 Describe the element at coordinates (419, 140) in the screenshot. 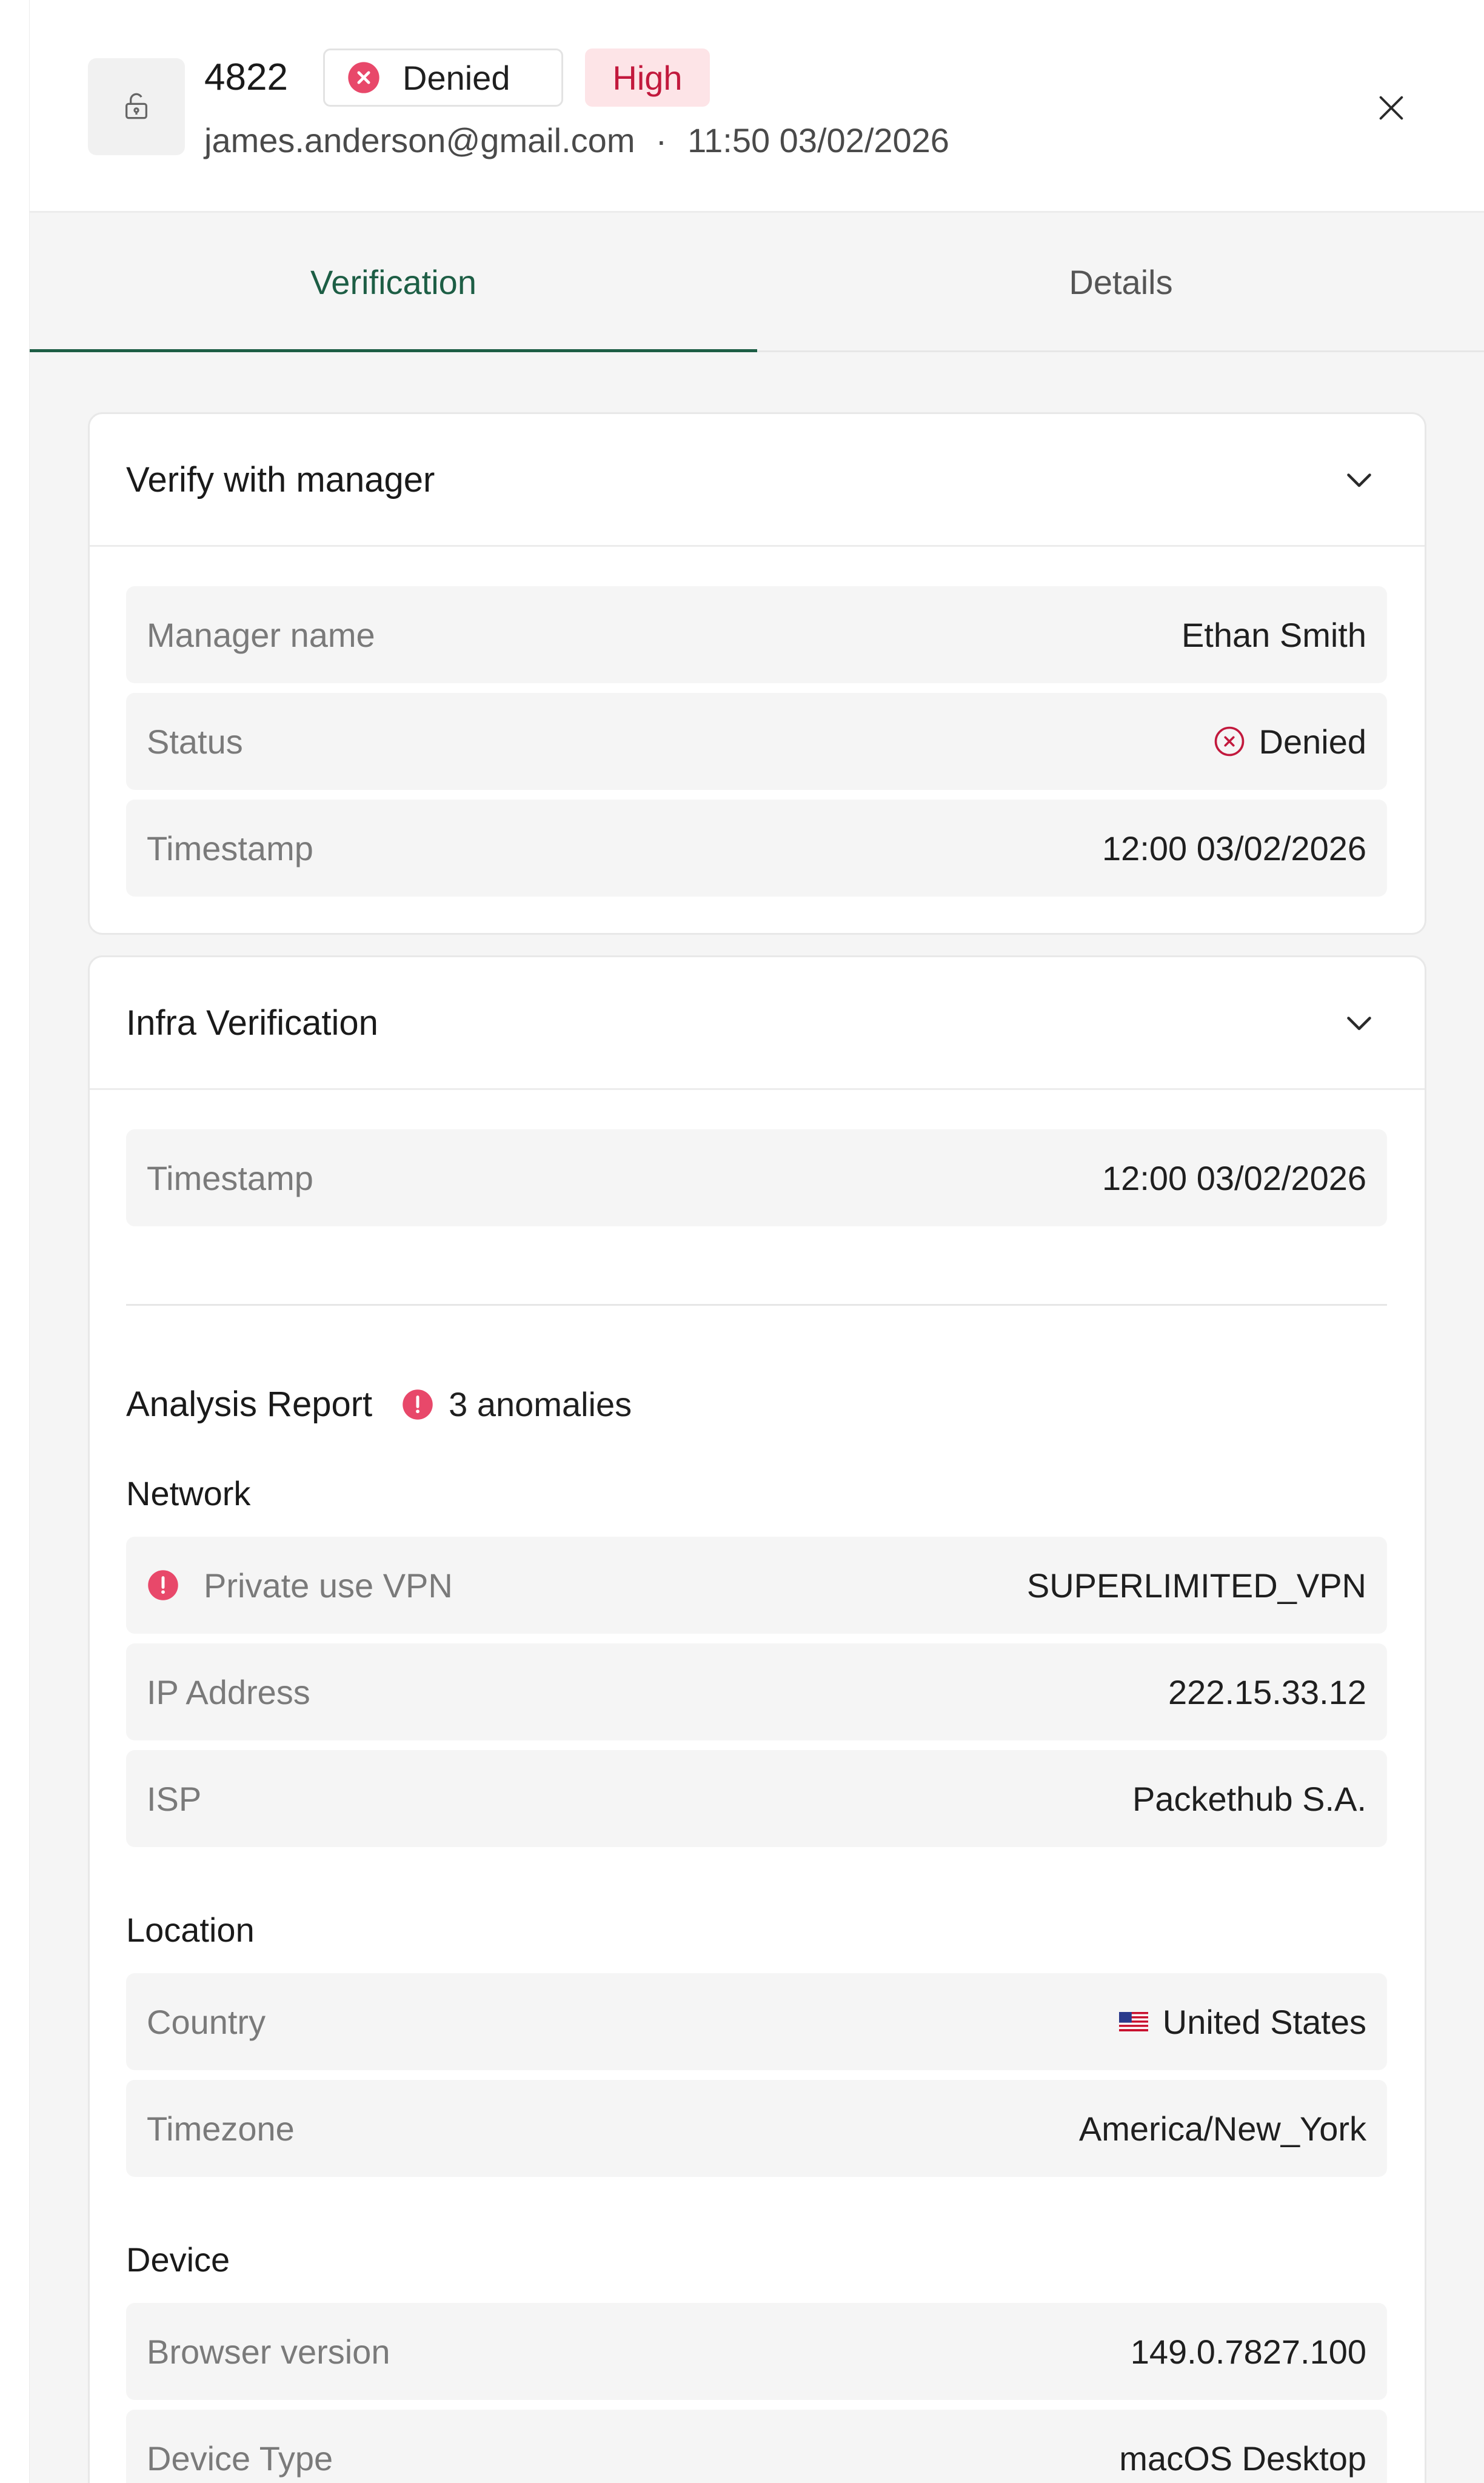

I see `requester-email: james.anderson@gmail.com` at that location.